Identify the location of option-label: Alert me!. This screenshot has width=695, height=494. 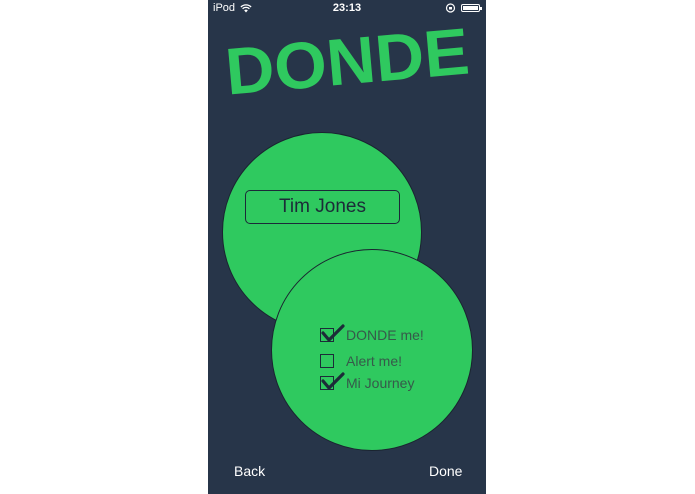
(374, 361).